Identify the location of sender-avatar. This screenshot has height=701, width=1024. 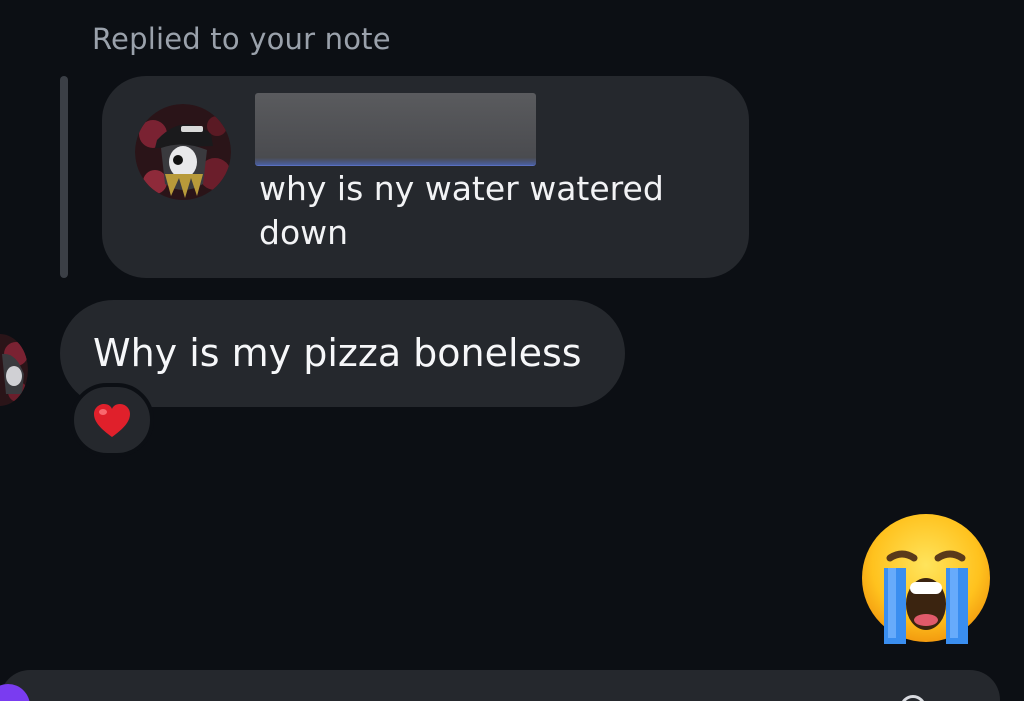
(14, 370).